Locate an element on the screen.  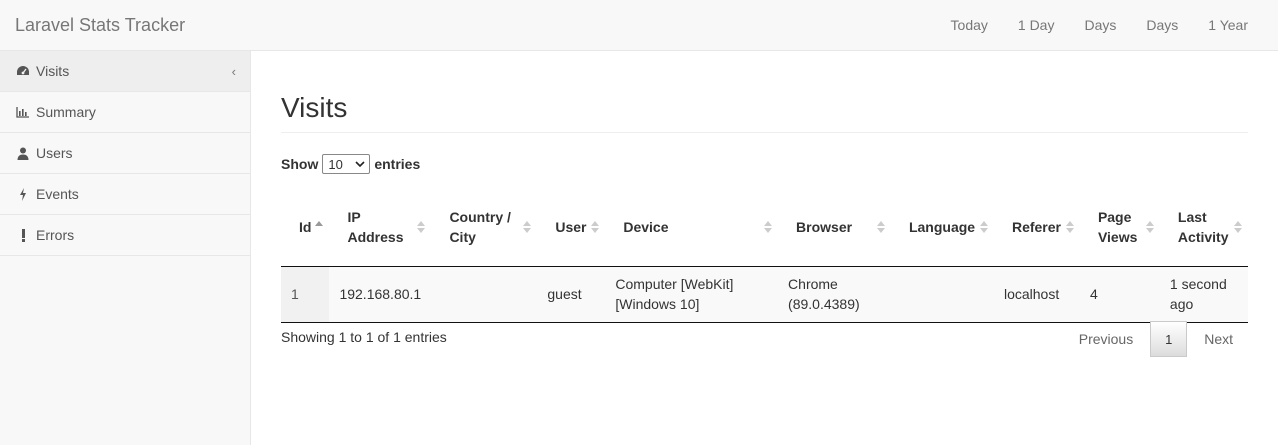
table-cell-ip-address: 192.168.80.1 is located at coordinates (380, 294).